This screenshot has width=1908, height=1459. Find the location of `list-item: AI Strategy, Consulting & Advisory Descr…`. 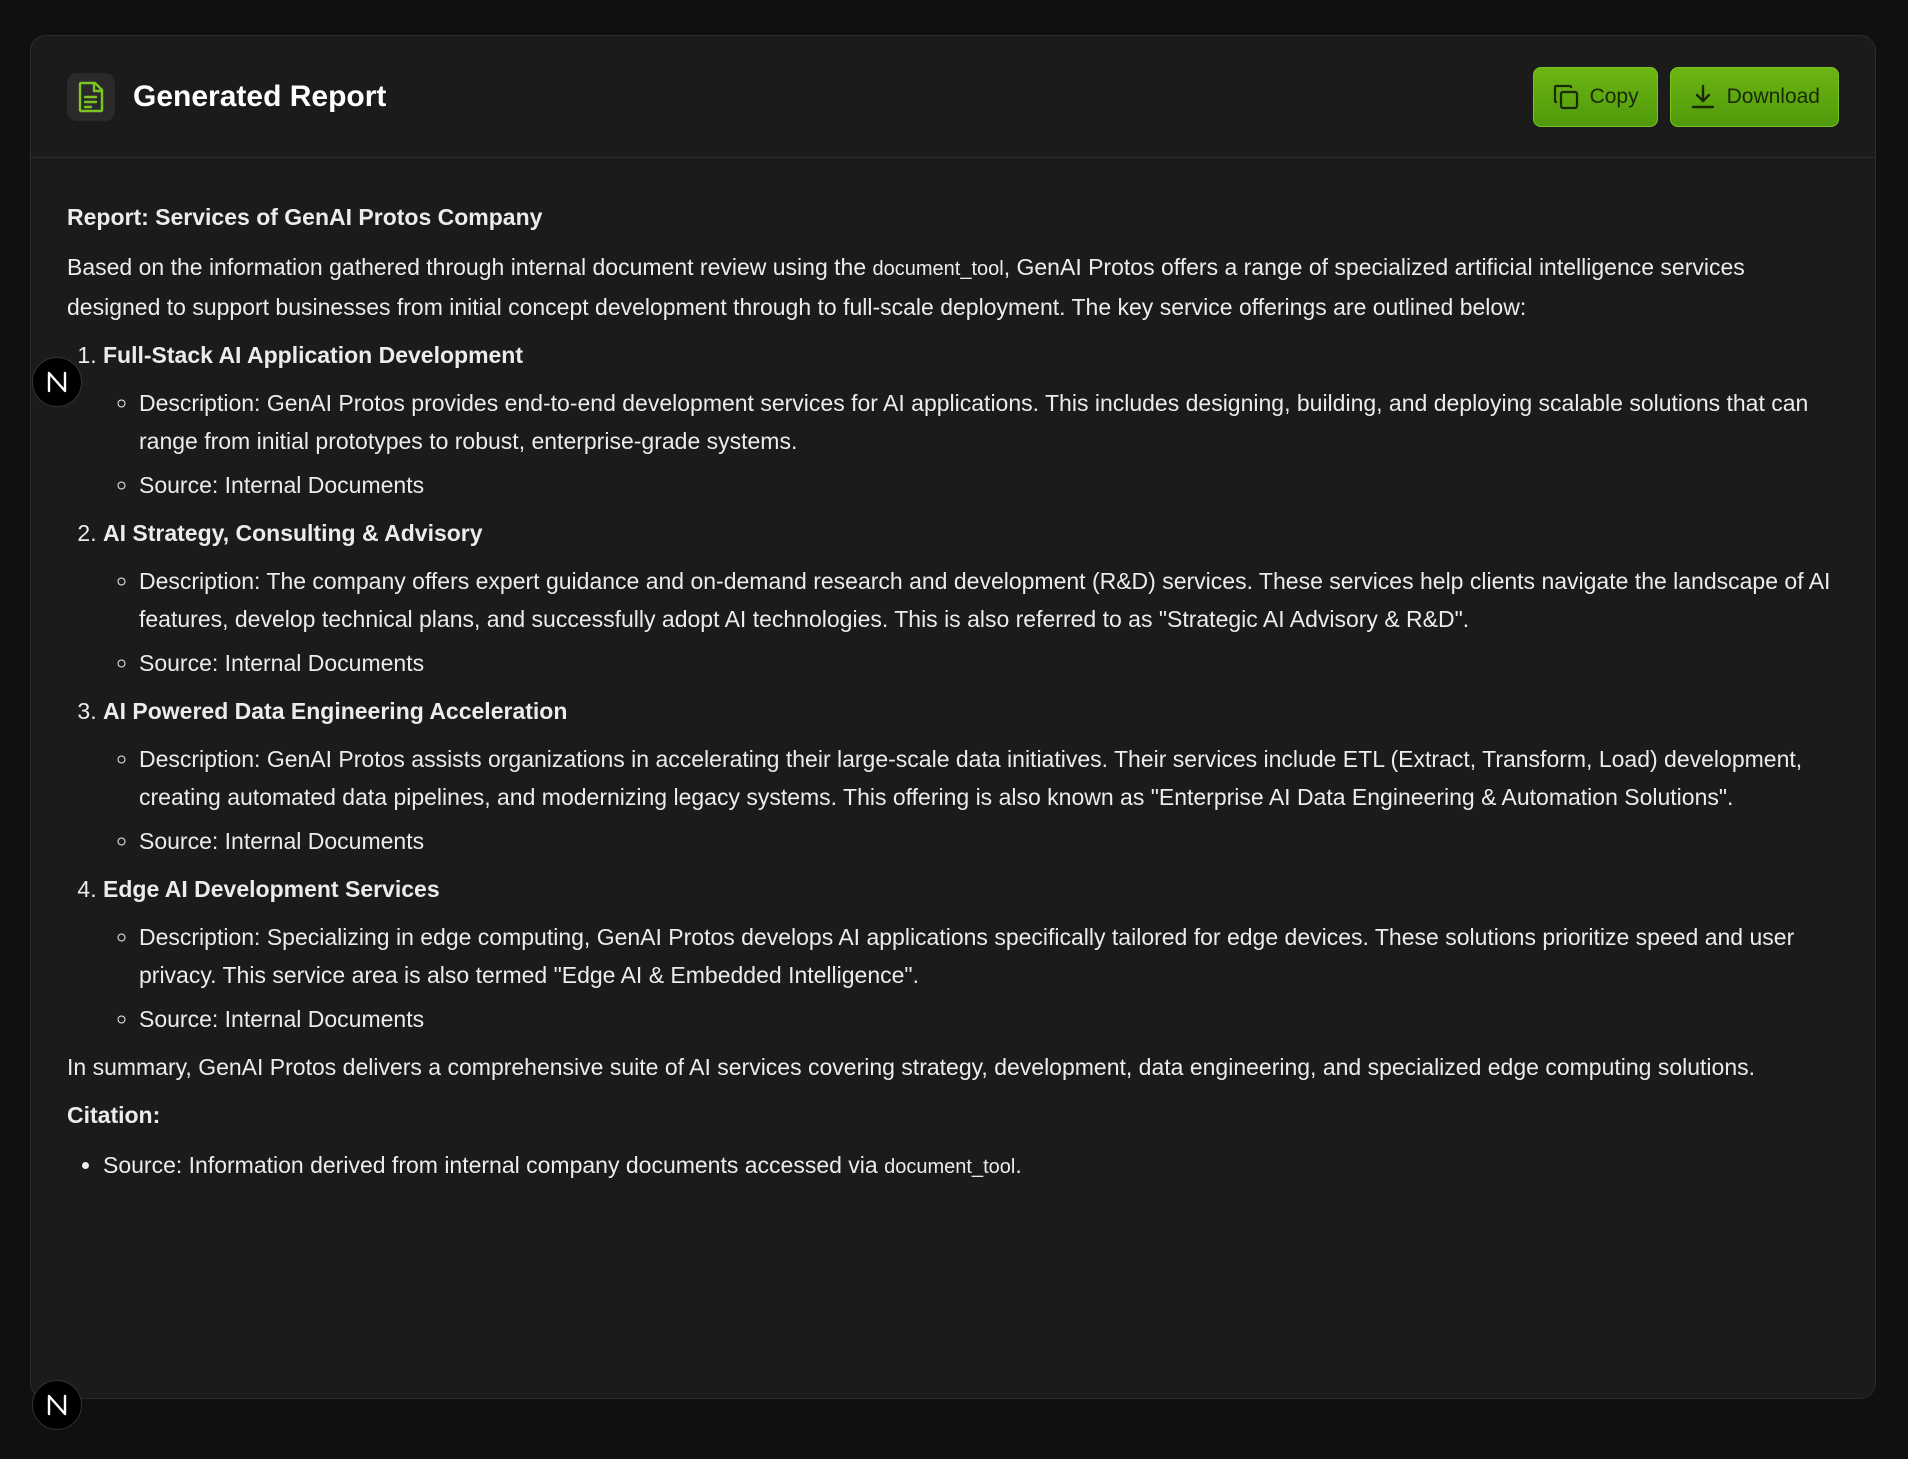

list-item: AI Strategy, Consulting & Advisory Descr… is located at coordinates (971, 598).